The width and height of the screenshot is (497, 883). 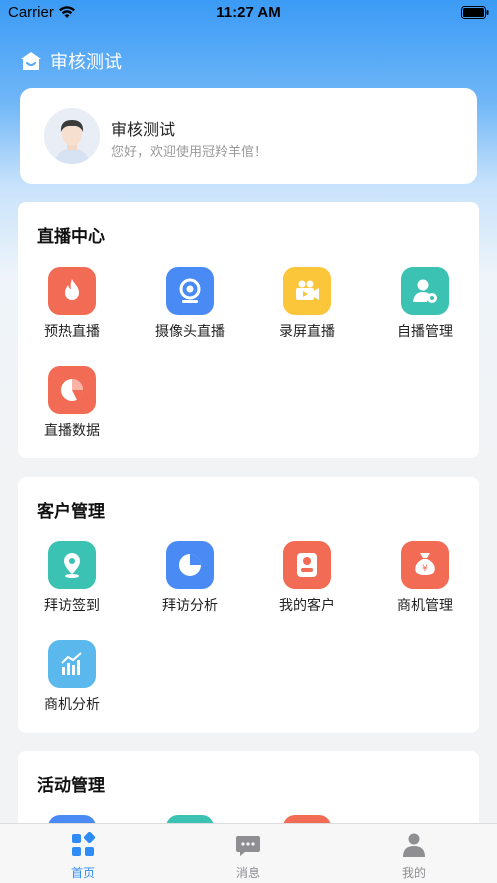 I want to click on status-bar: Carrier 11:27 AM, so click(x=248, y=13).